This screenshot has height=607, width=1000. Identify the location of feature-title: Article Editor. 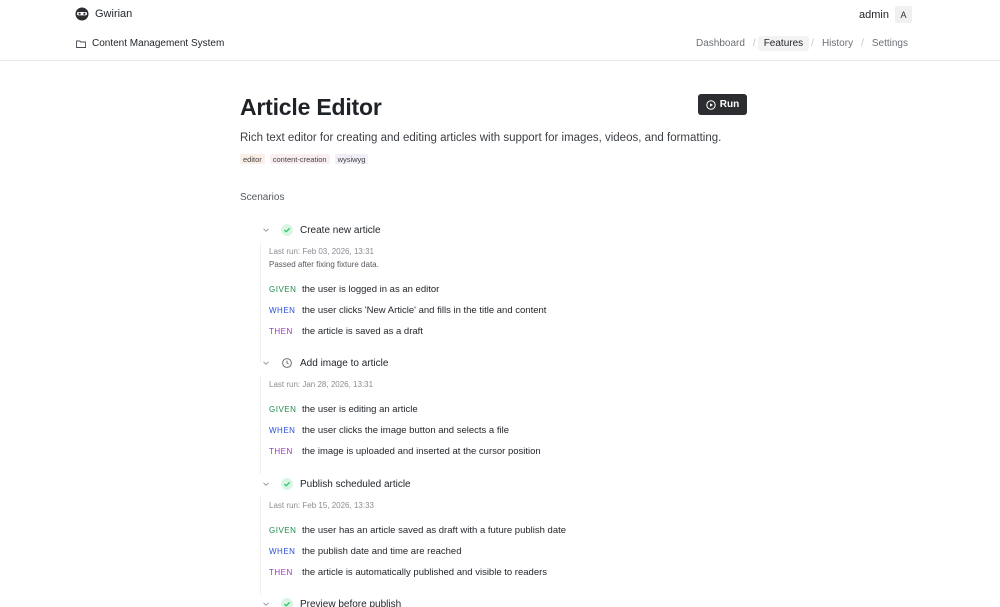
(311, 107).